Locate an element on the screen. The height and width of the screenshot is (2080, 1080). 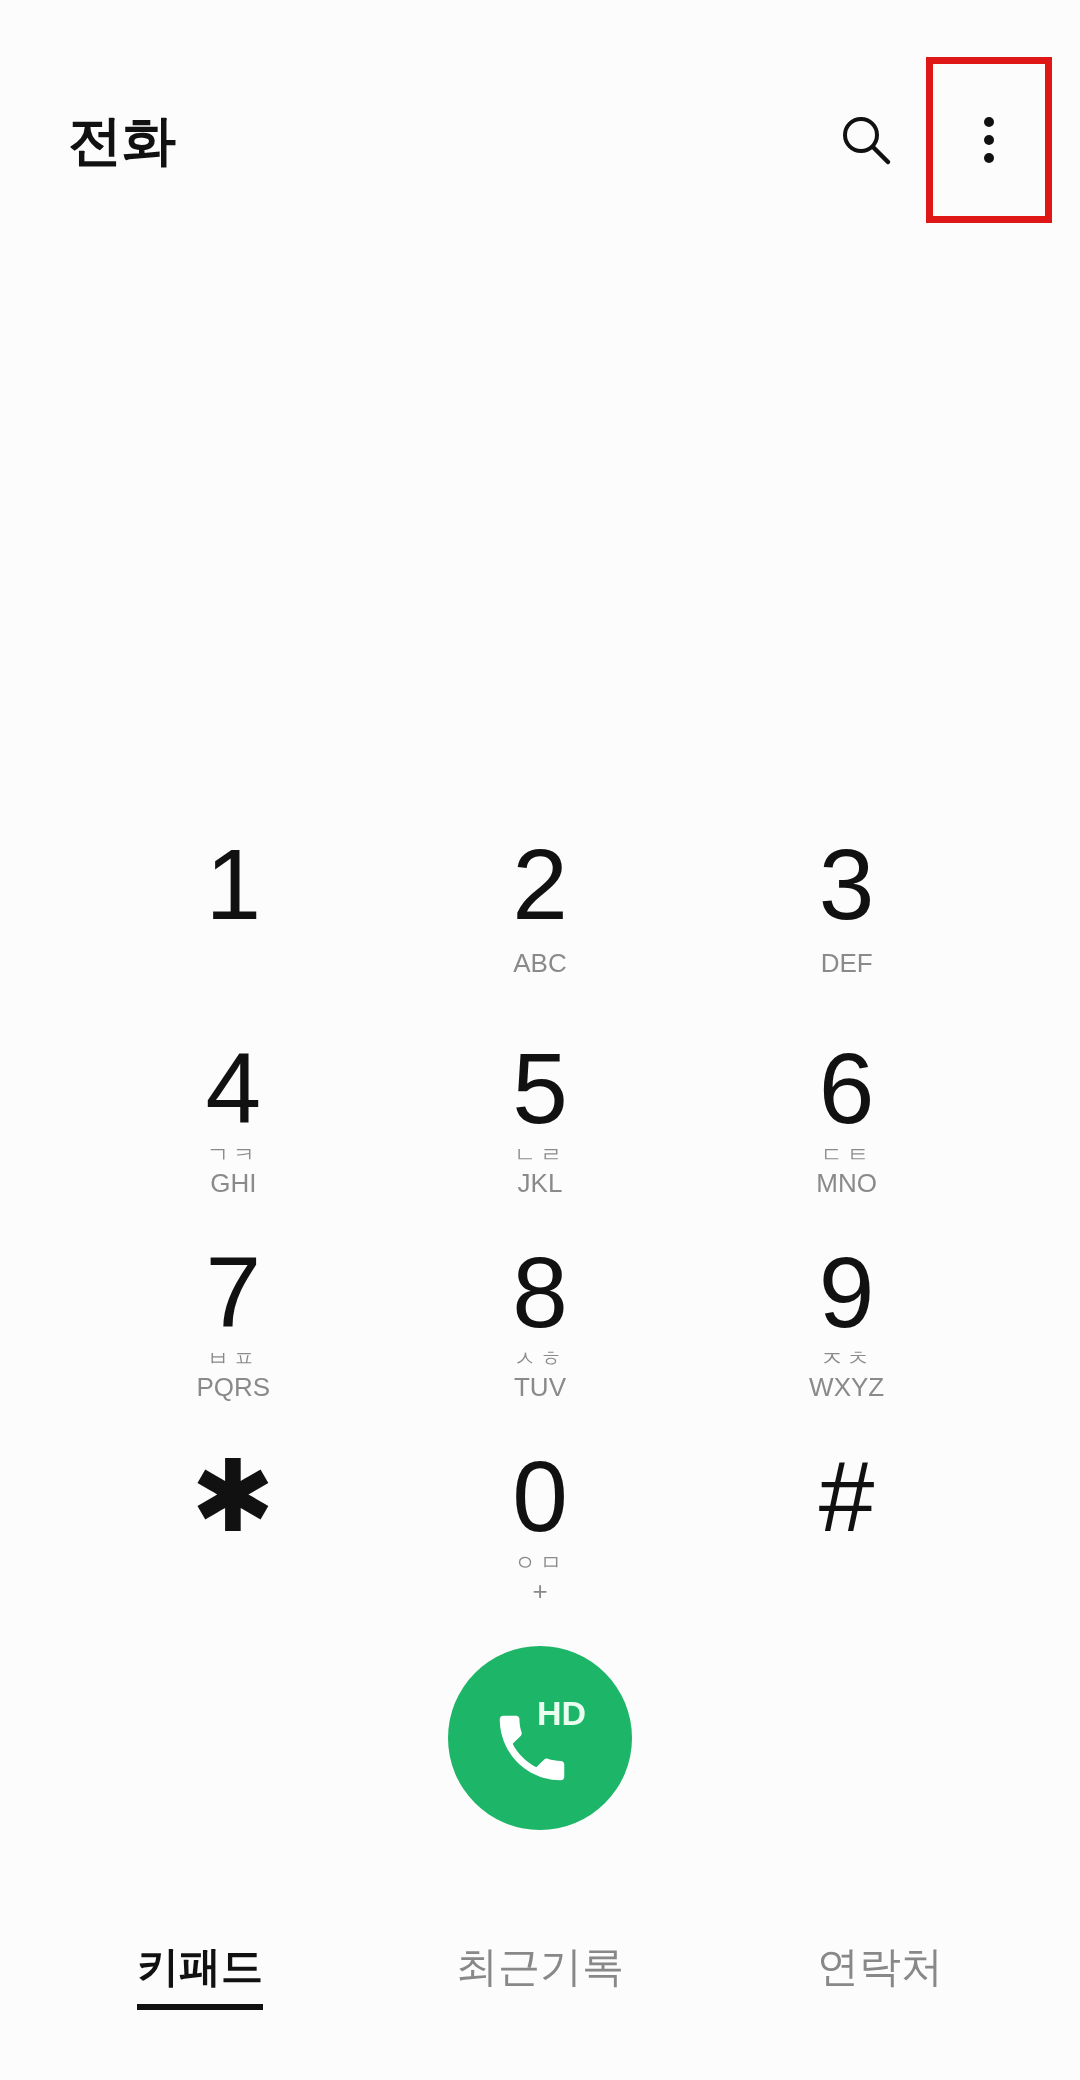
dial-key: 4 ㄱㅋ GHI is located at coordinates (233, 1126).